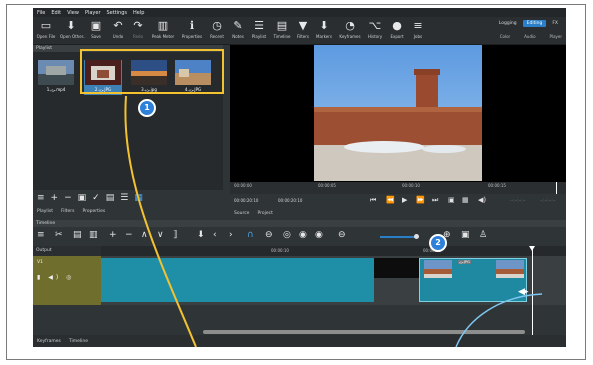  What do you see at coordinates (138, 198) in the screenshot?
I see `grid-view-icon: ▦` at bounding box center [138, 198].